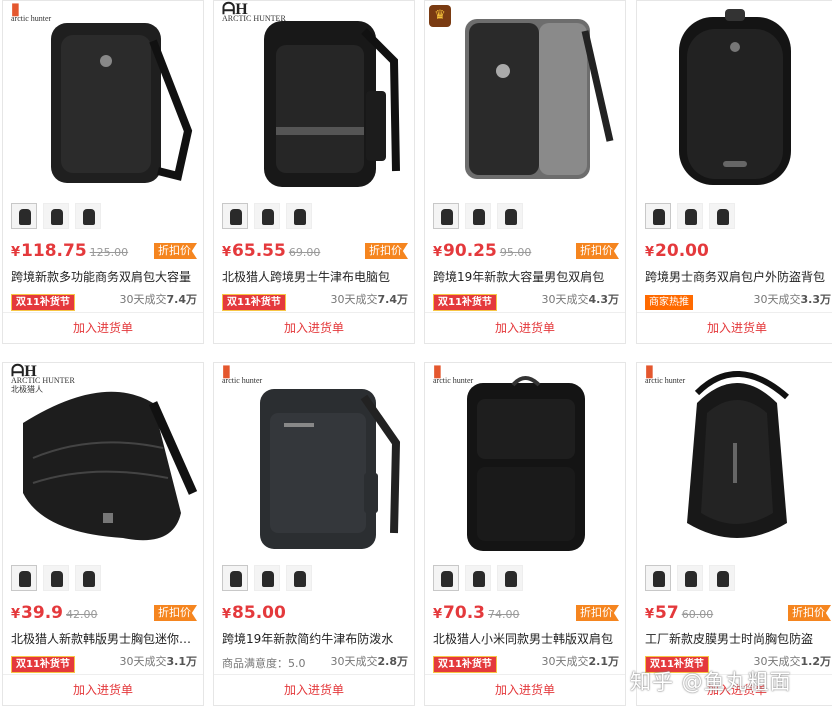  What do you see at coordinates (393, 661) in the screenshot?
I see `sales-value: 2.8万` at bounding box center [393, 661].